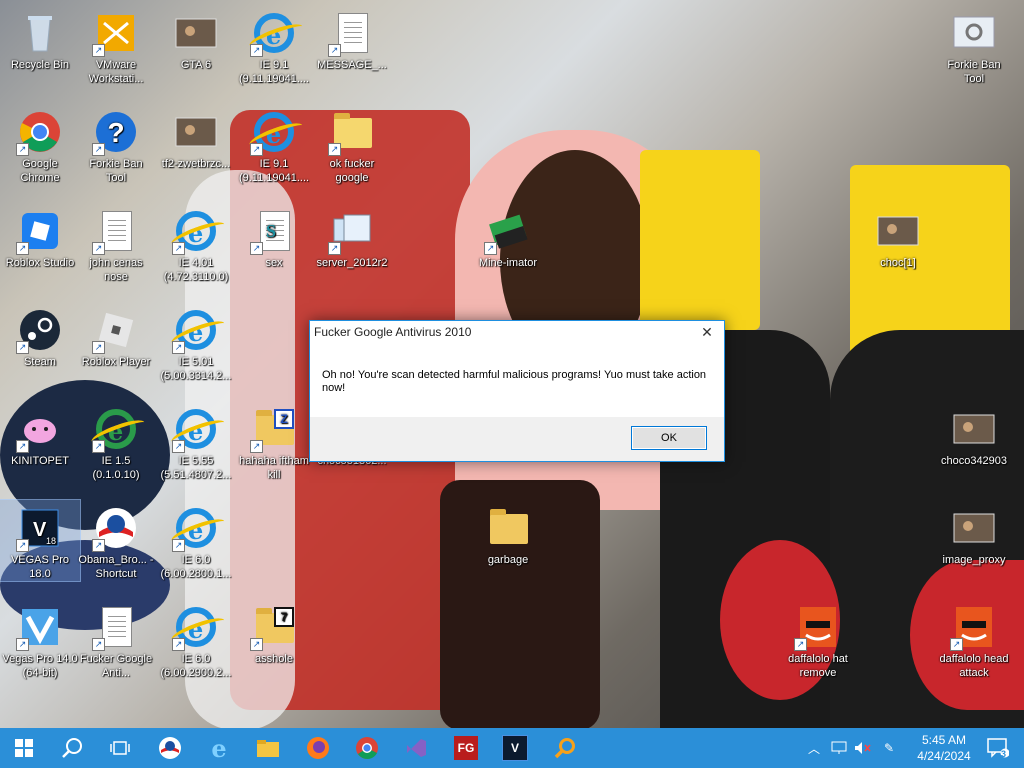 The height and width of the screenshot is (768, 1024). Describe the element at coordinates (274, 659) in the screenshot. I see `desktop-icon-label: asshole` at that location.